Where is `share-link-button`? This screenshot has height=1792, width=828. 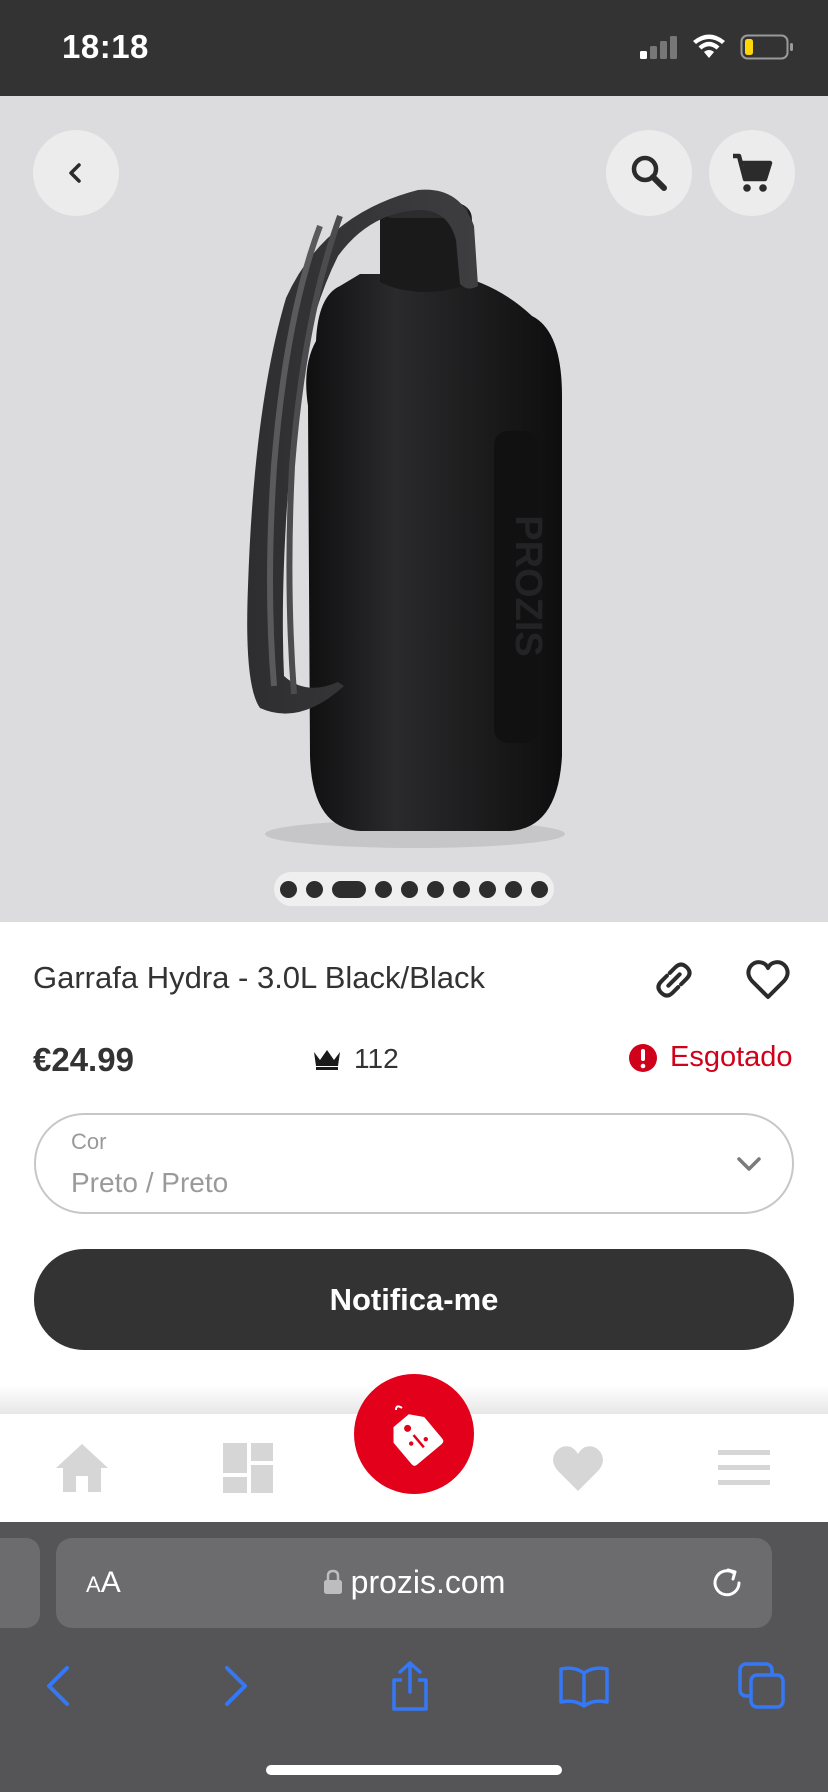
share-link-button is located at coordinates (674, 980).